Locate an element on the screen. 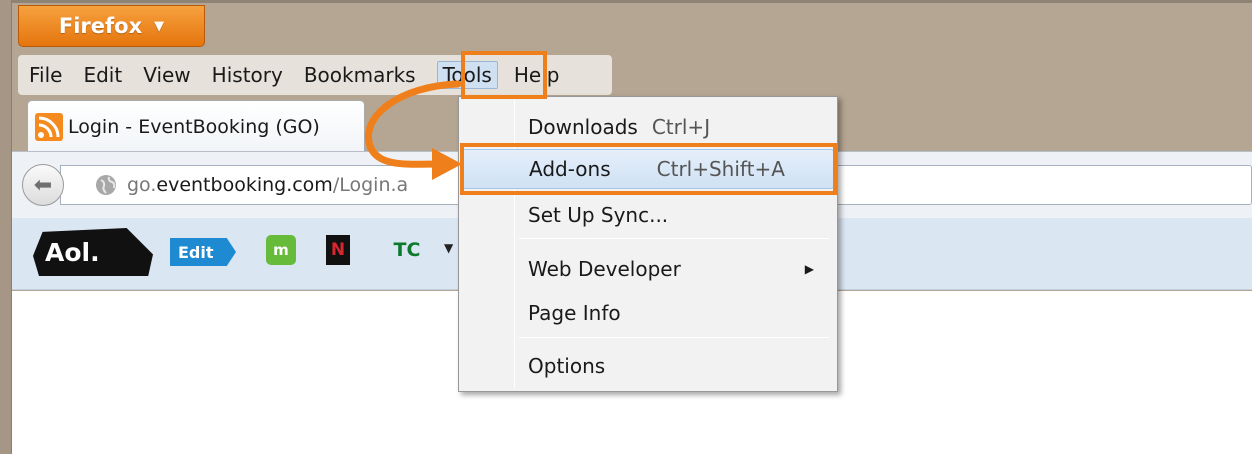 Image resolution: width=1252 pixels, height=454 pixels. downloads-shortcut: Ctrl+J is located at coordinates (681, 127).